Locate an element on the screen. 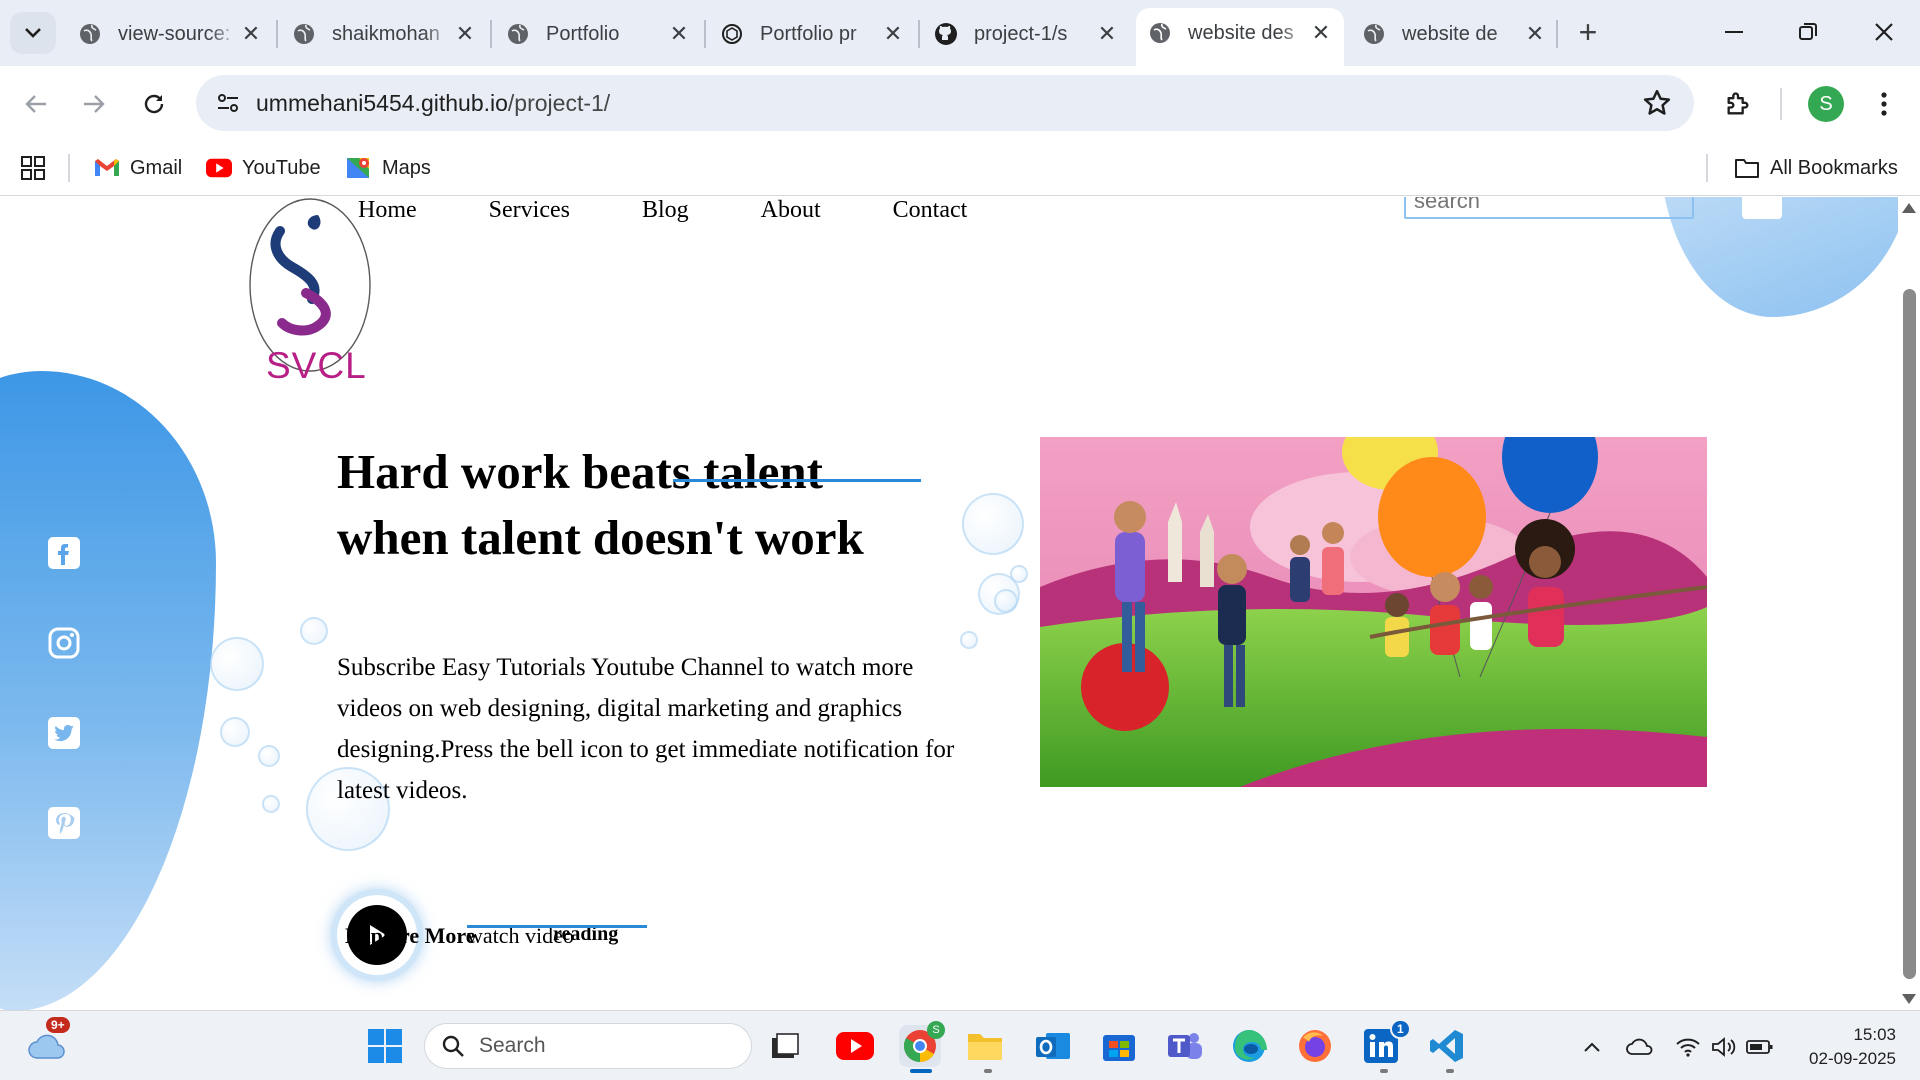 This screenshot has width=1920, height=1080. forward-arrow-icon is located at coordinates (94, 104).